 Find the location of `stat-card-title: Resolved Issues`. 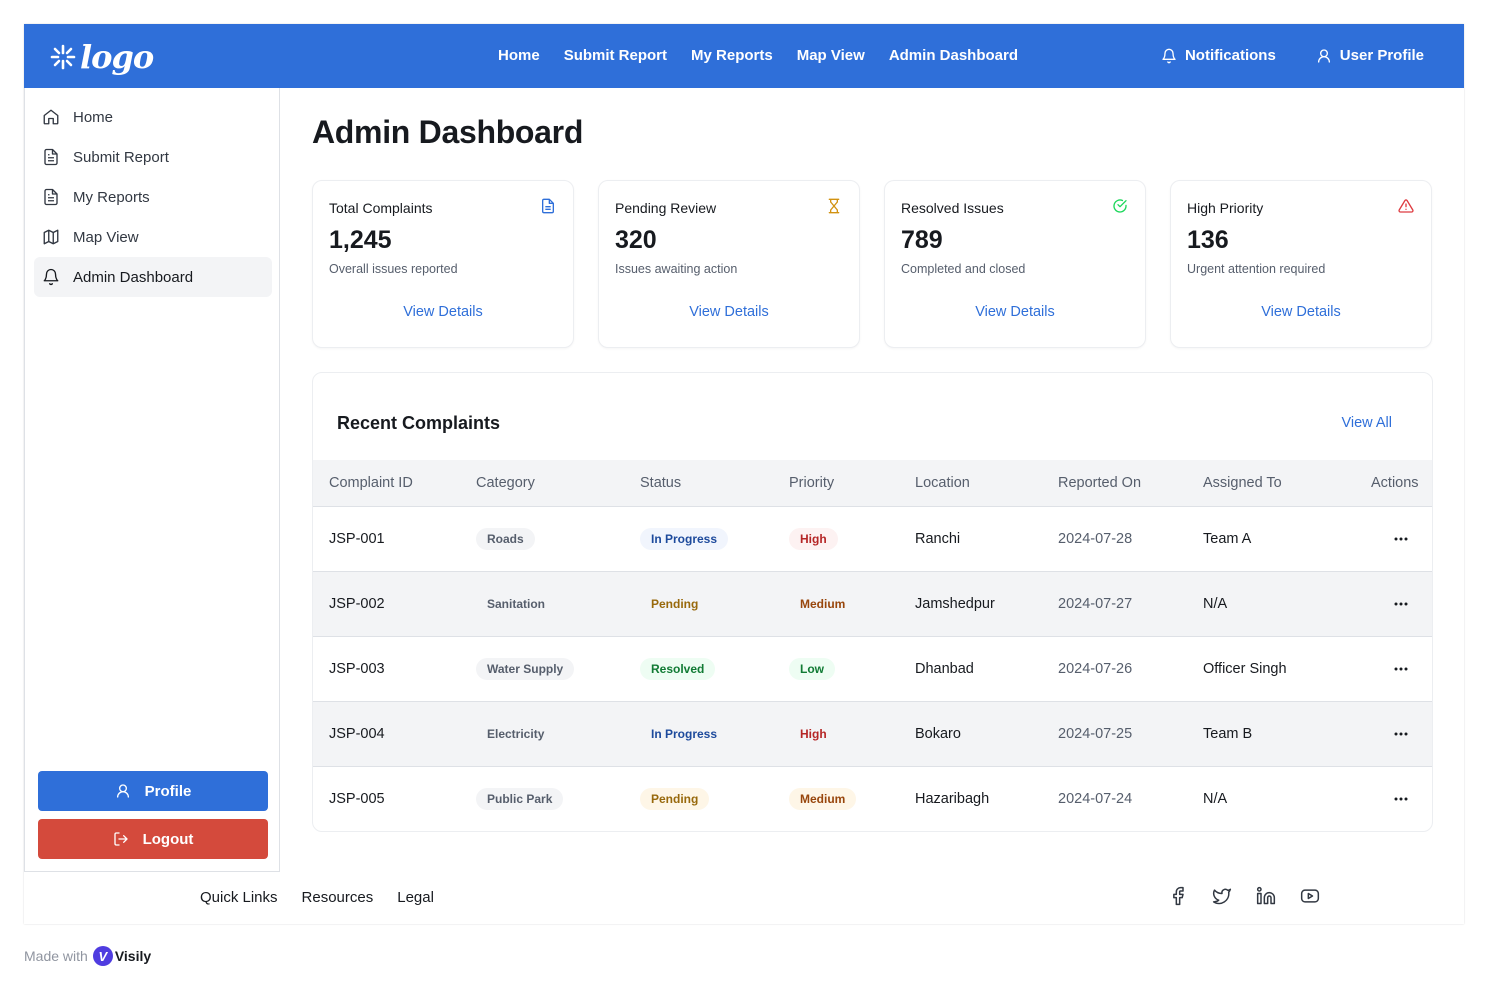

stat-card-title: Resolved Issues is located at coordinates (952, 208).